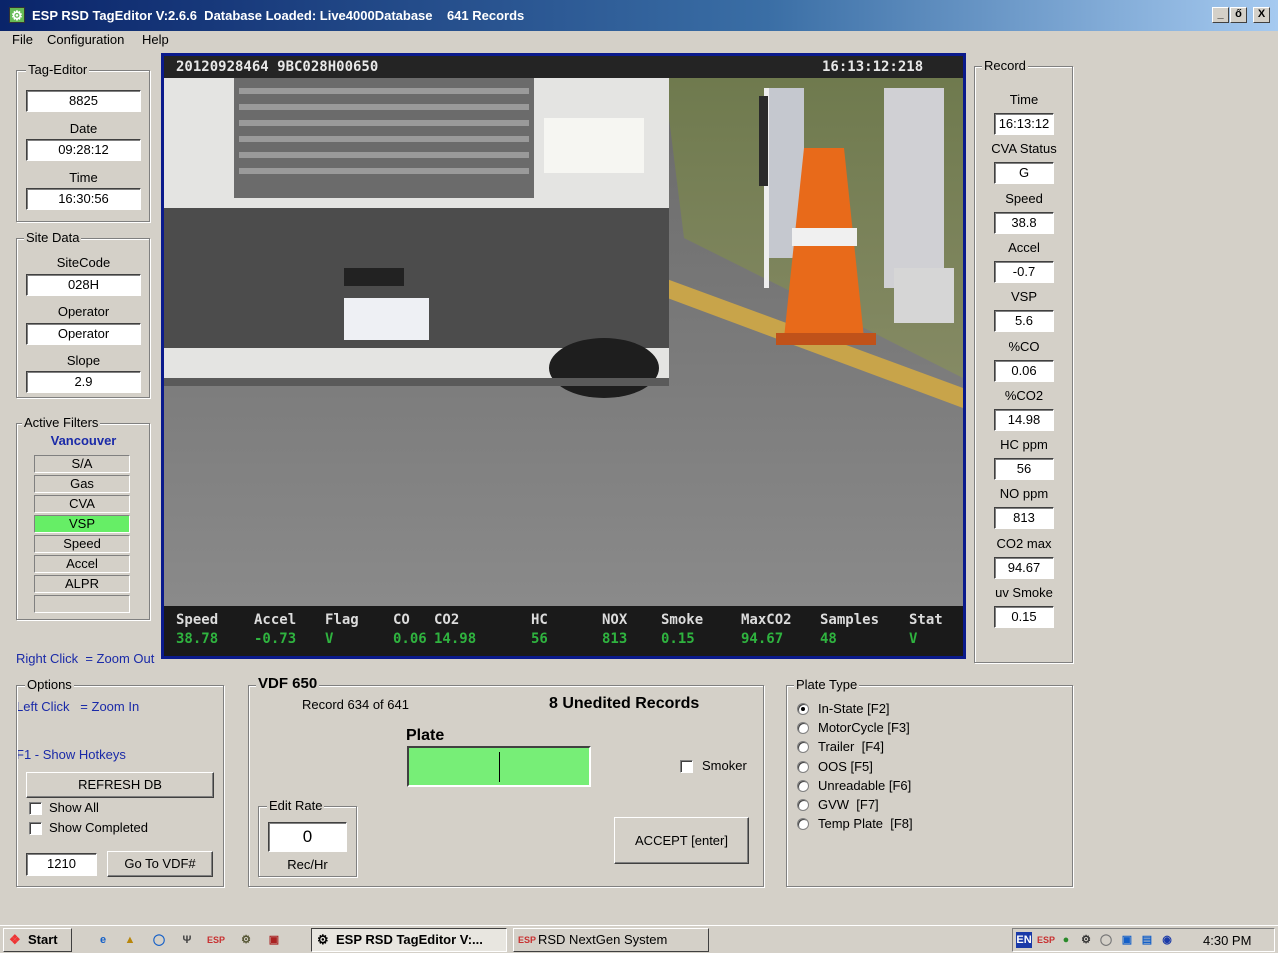 The height and width of the screenshot is (953, 1278). Describe the element at coordinates (1086, 940) in the screenshot. I see `tray-settings-icon: ⚙` at that location.